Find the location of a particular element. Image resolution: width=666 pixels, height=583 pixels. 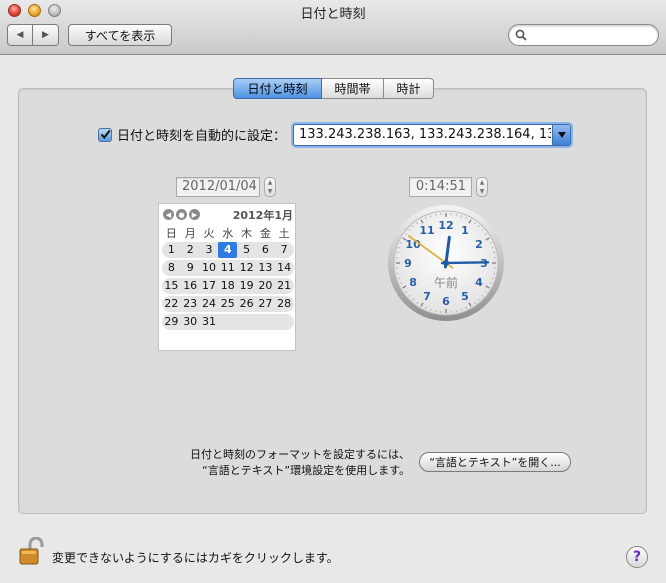

calendar-week-row: 8 9 10 11 12 13 14 is located at coordinates (228, 268).